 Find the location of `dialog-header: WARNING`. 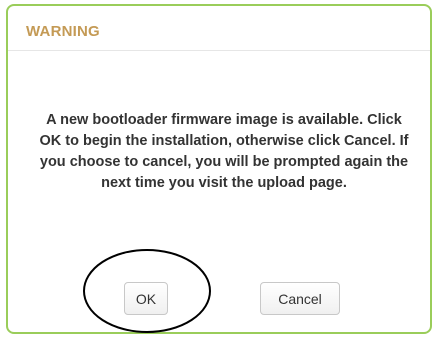

dialog-header: WARNING is located at coordinates (219, 28).